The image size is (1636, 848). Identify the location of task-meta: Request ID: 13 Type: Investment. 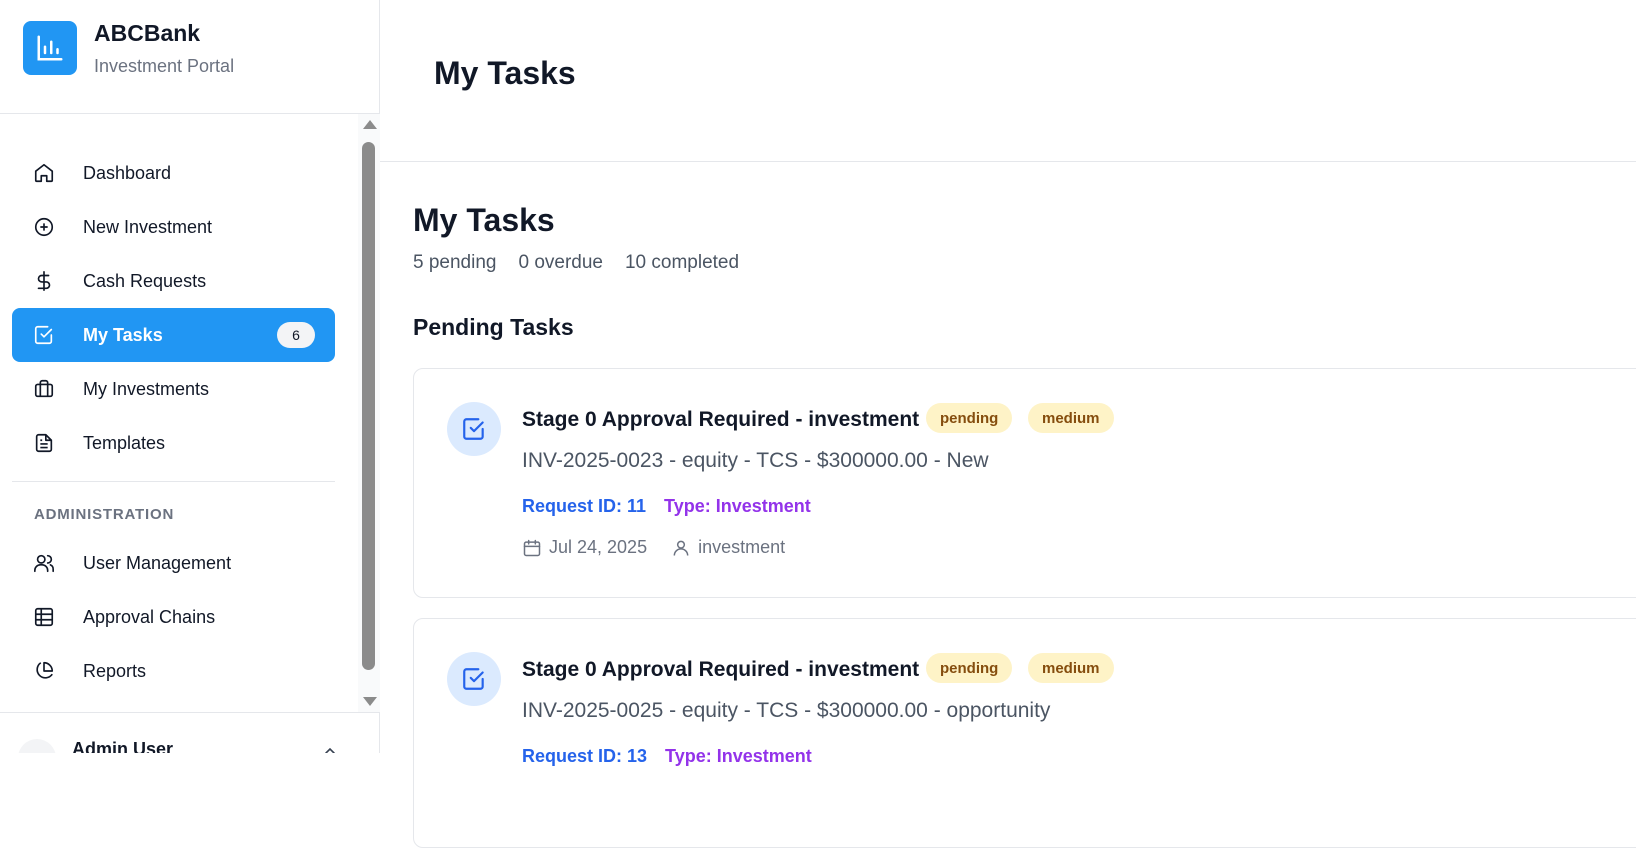
(667, 756).